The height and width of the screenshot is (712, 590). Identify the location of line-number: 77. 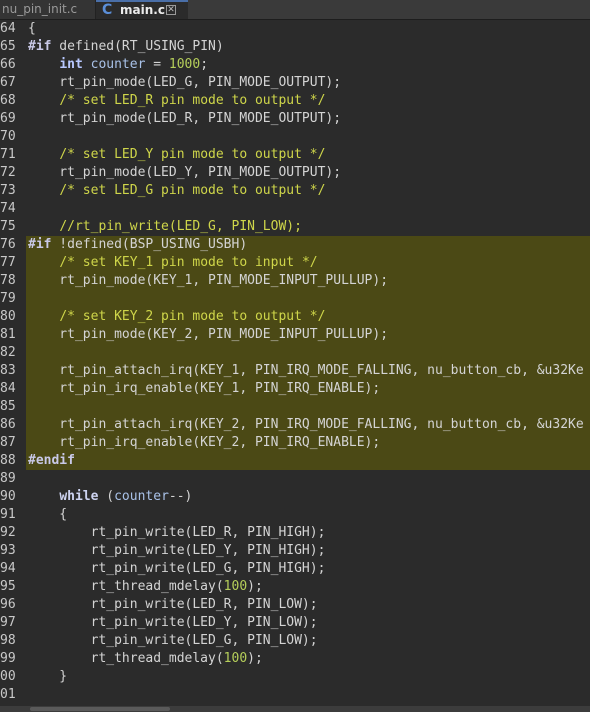
(11, 263).